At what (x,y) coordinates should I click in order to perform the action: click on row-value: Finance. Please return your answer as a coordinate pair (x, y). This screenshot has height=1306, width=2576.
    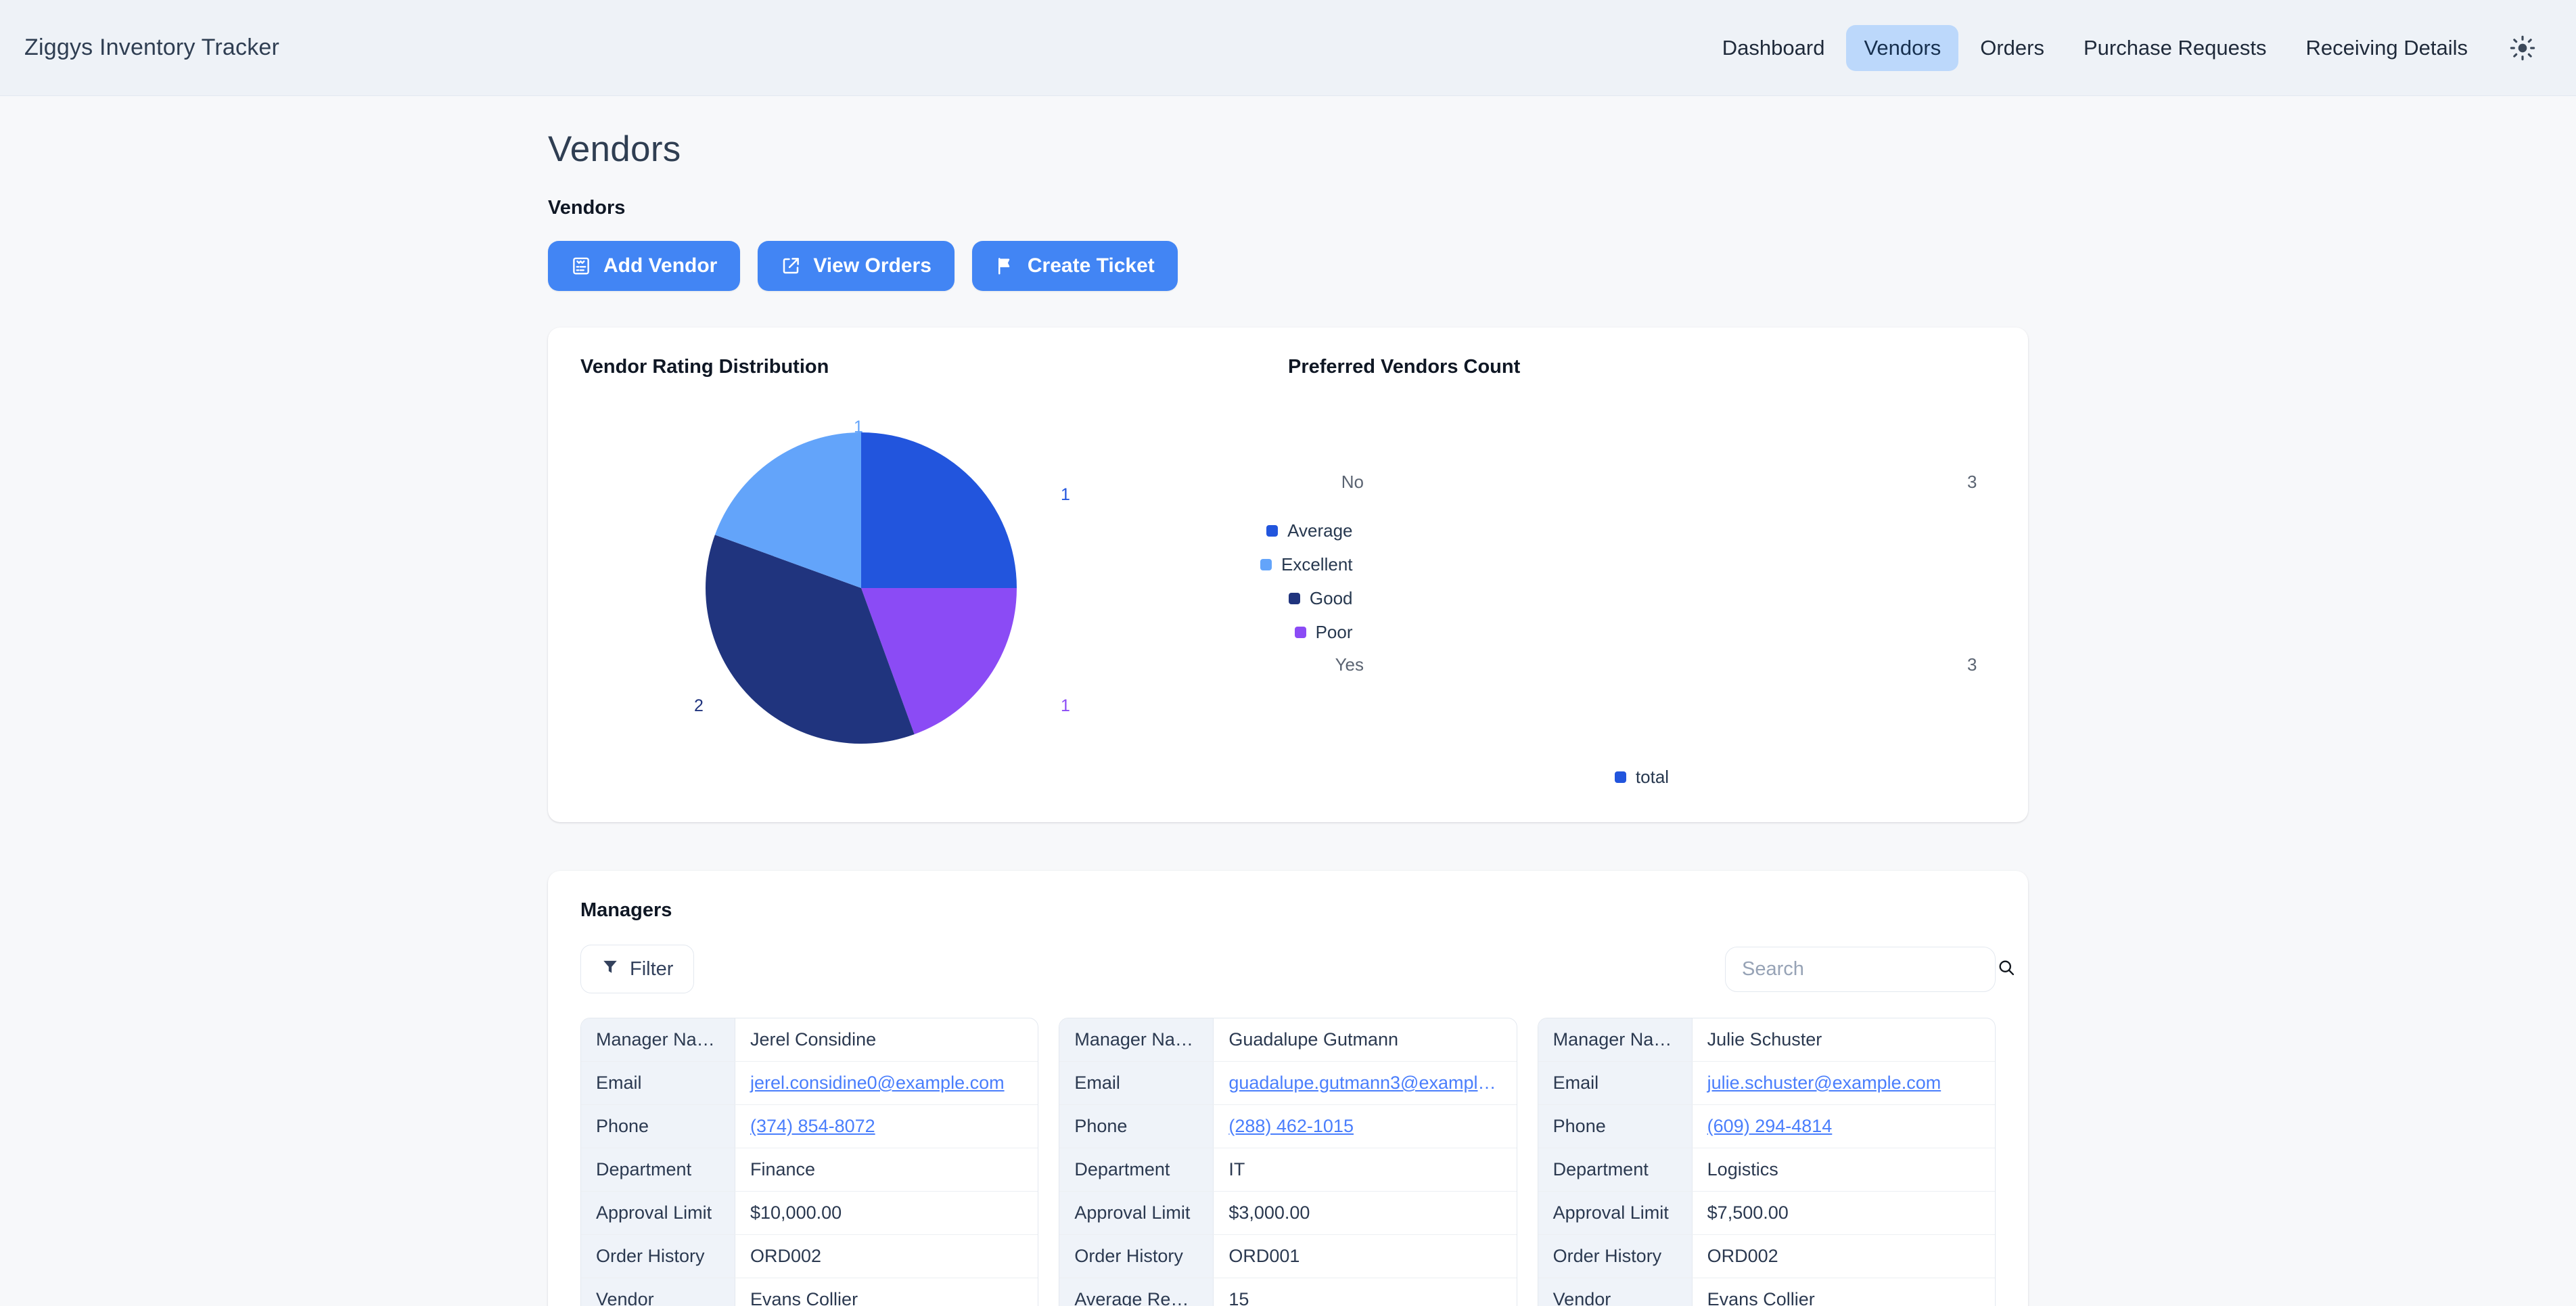
    Looking at the image, I should click on (783, 1169).